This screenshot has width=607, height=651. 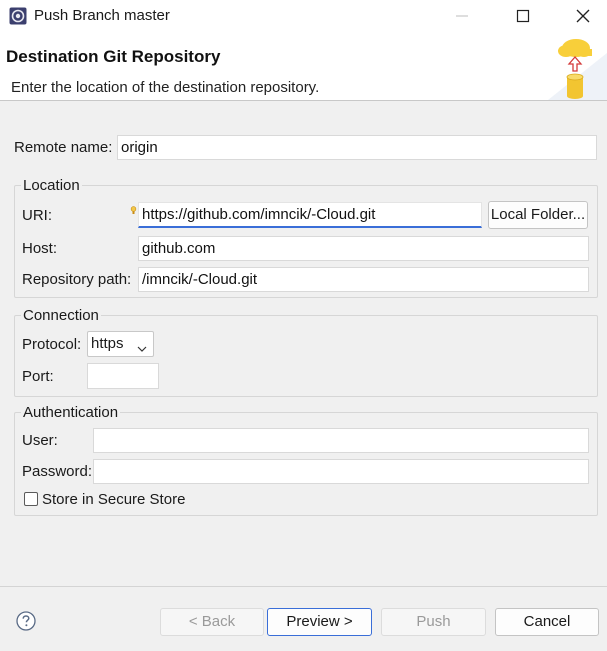 I want to click on title-bar: Push Branch master, so click(x=303, y=16).